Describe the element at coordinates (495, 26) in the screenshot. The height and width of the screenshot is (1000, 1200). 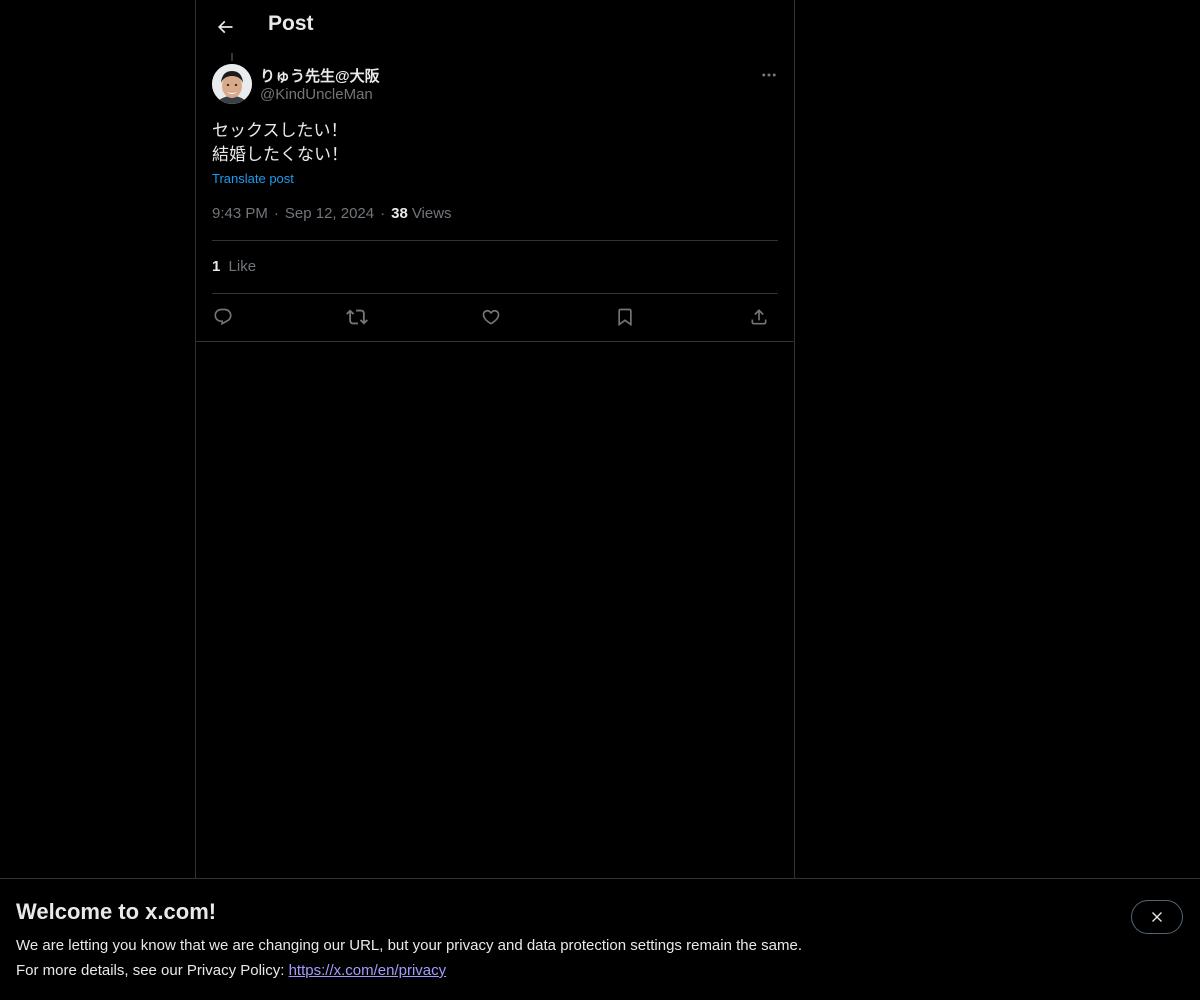
I see `post-header: Post` at that location.